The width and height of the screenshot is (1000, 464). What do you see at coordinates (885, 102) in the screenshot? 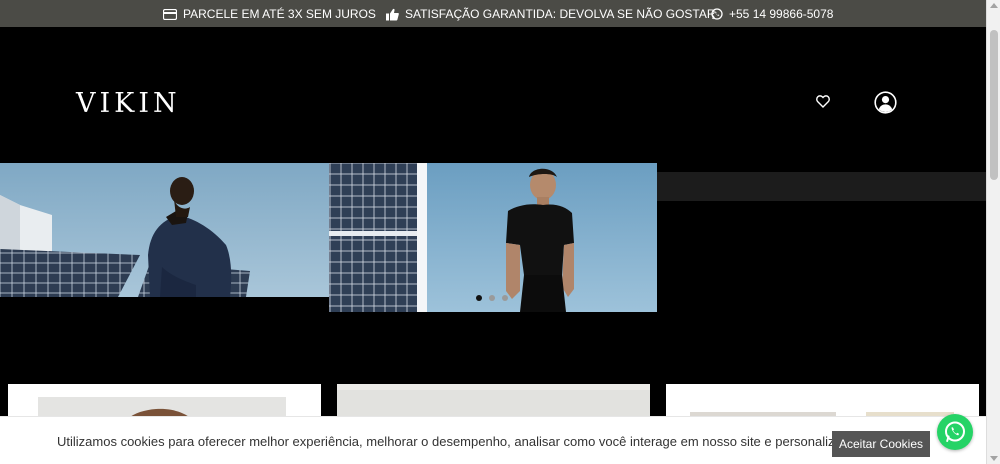
I see `user-icon` at bounding box center [885, 102].